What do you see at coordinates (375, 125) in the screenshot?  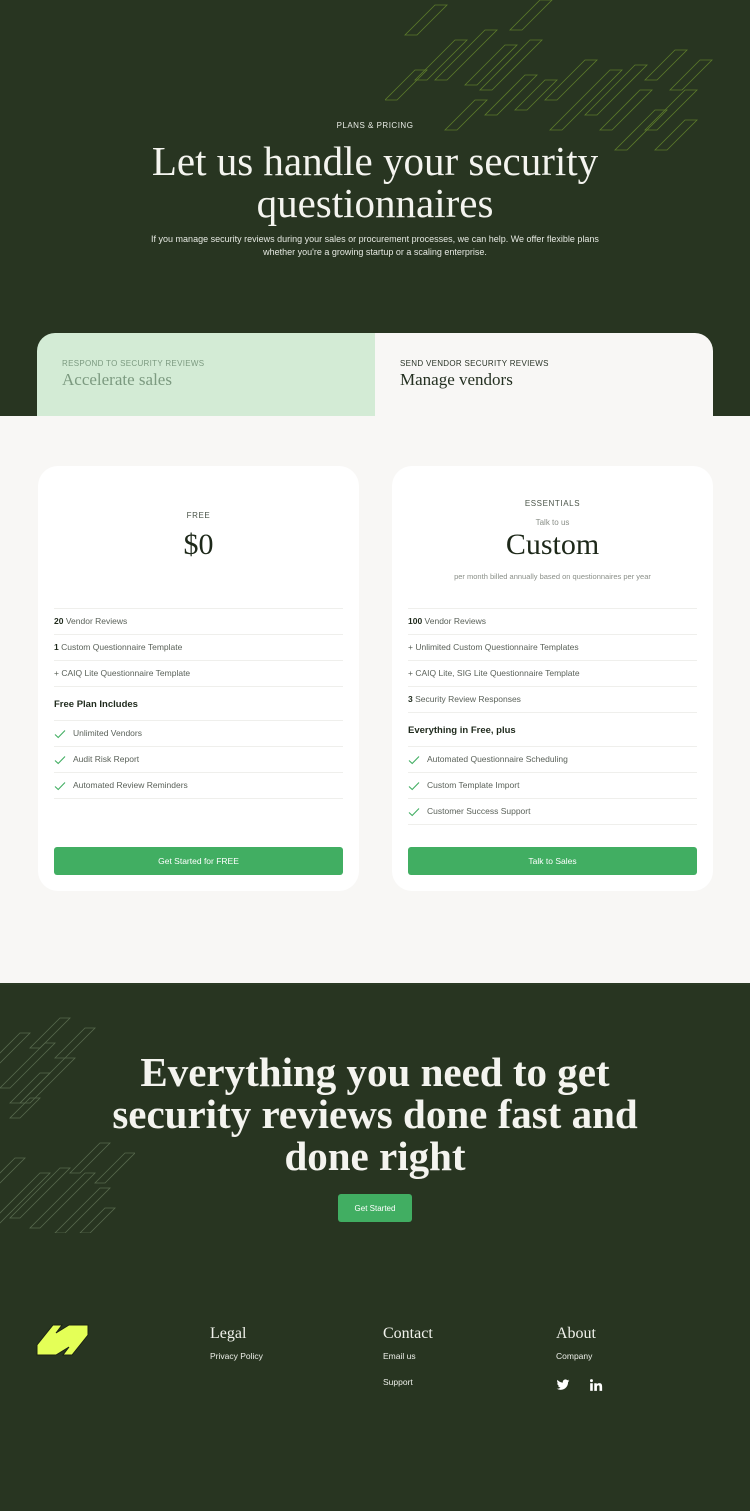 I see `hero-eyebrow: PLANS & PRICING` at bounding box center [375, 125].